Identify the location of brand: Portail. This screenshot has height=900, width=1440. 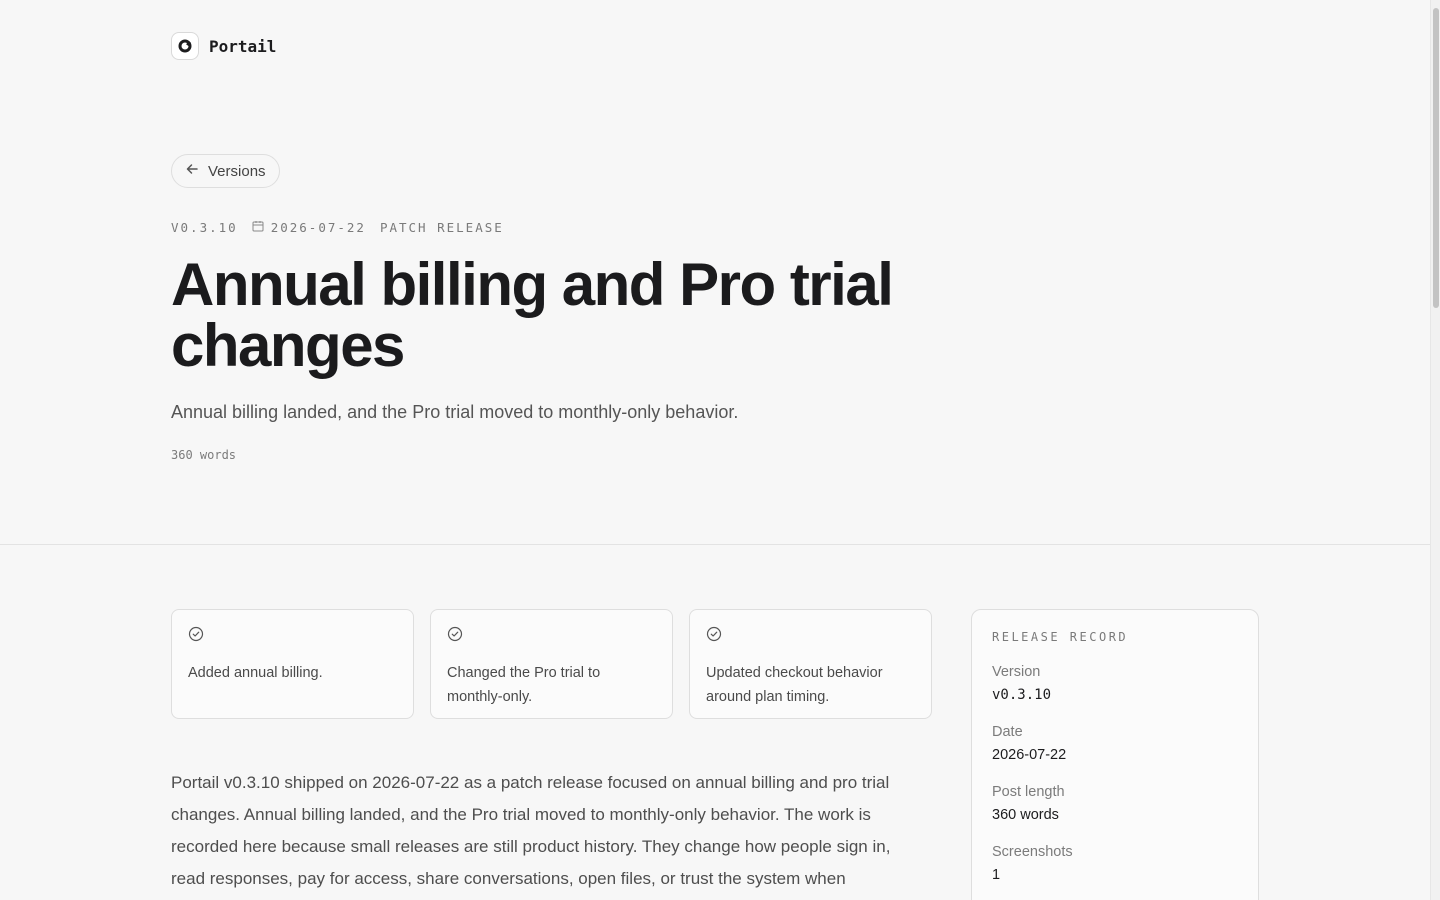
(223, 46).